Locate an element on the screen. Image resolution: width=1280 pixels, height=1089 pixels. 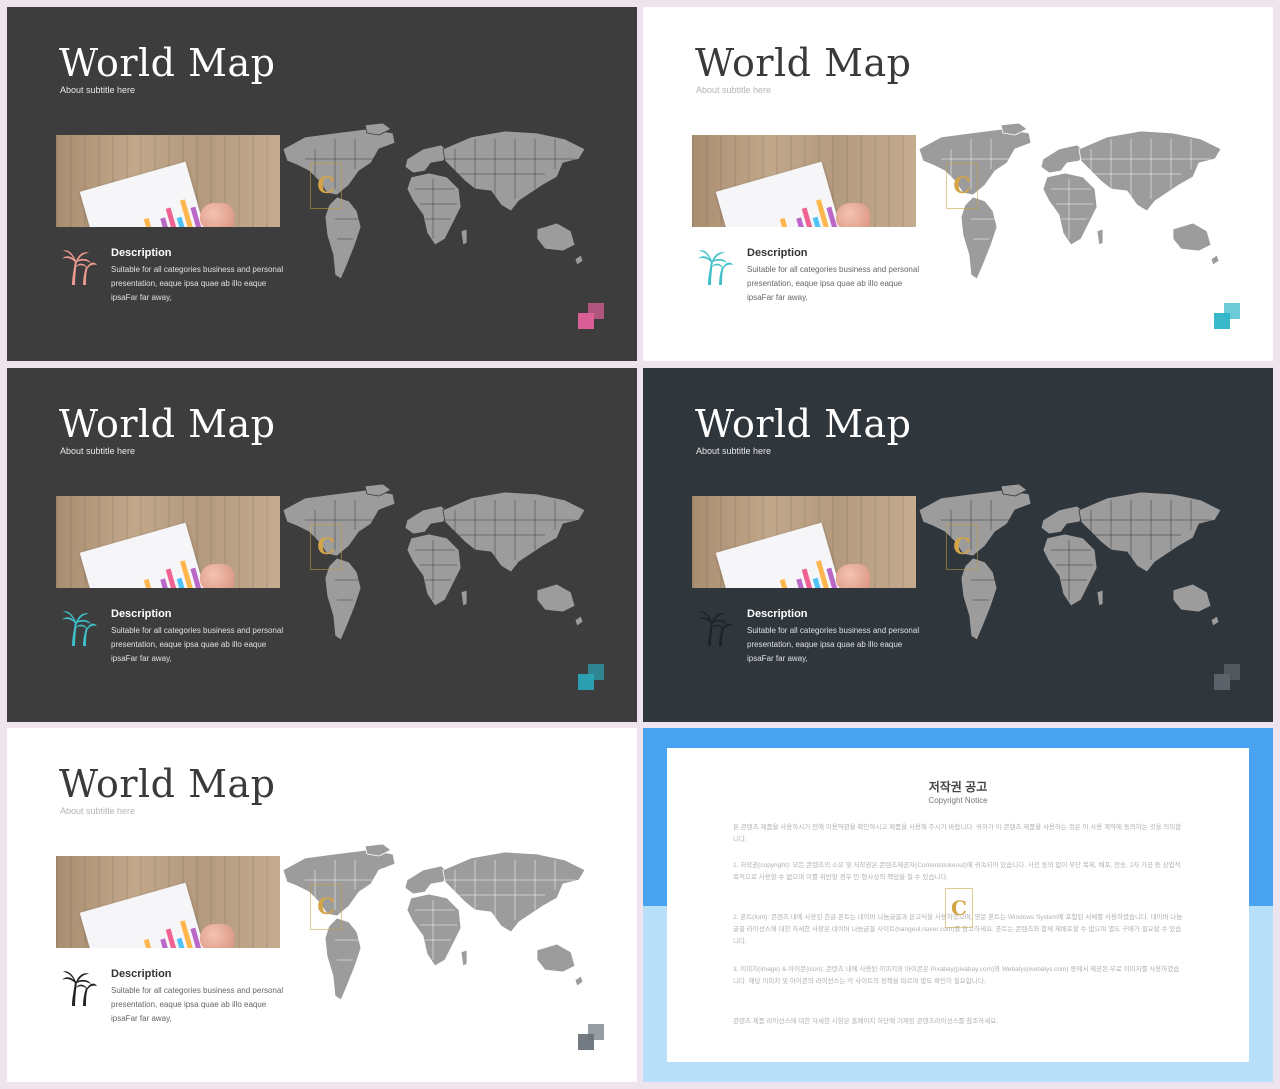
copyright-title: 저작권 공고 is located at coordinates (958, 787).